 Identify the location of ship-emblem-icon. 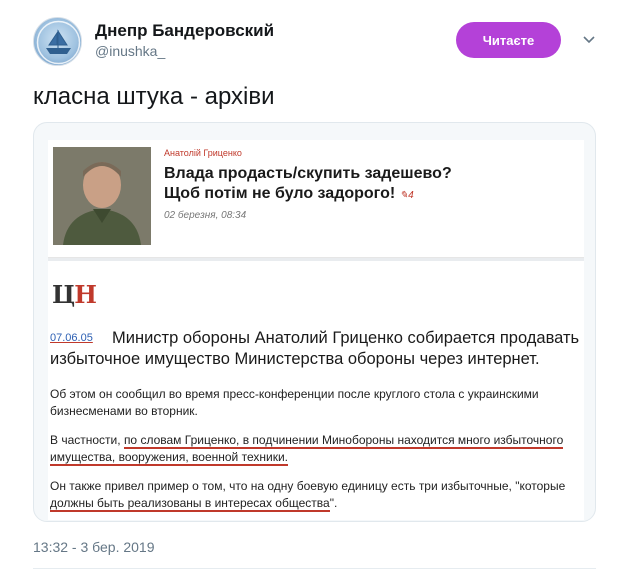
(58, 42).